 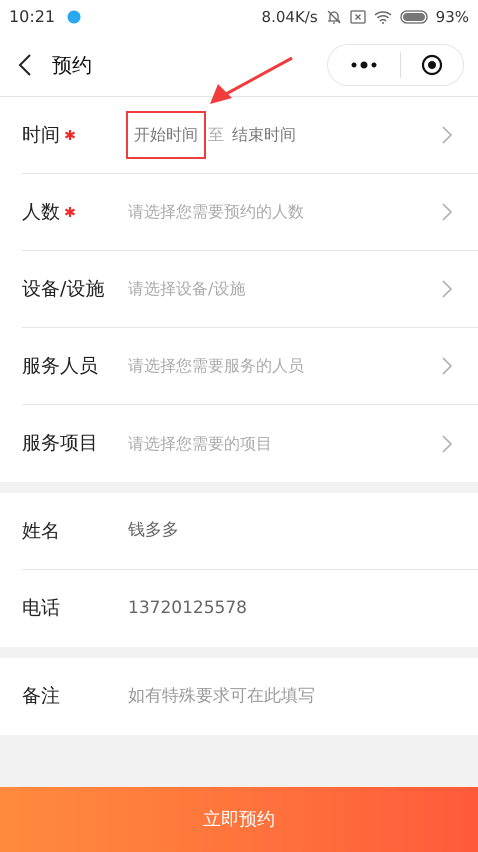 I want to click on submit-button: 立即预约, so click(x=239, y=819).